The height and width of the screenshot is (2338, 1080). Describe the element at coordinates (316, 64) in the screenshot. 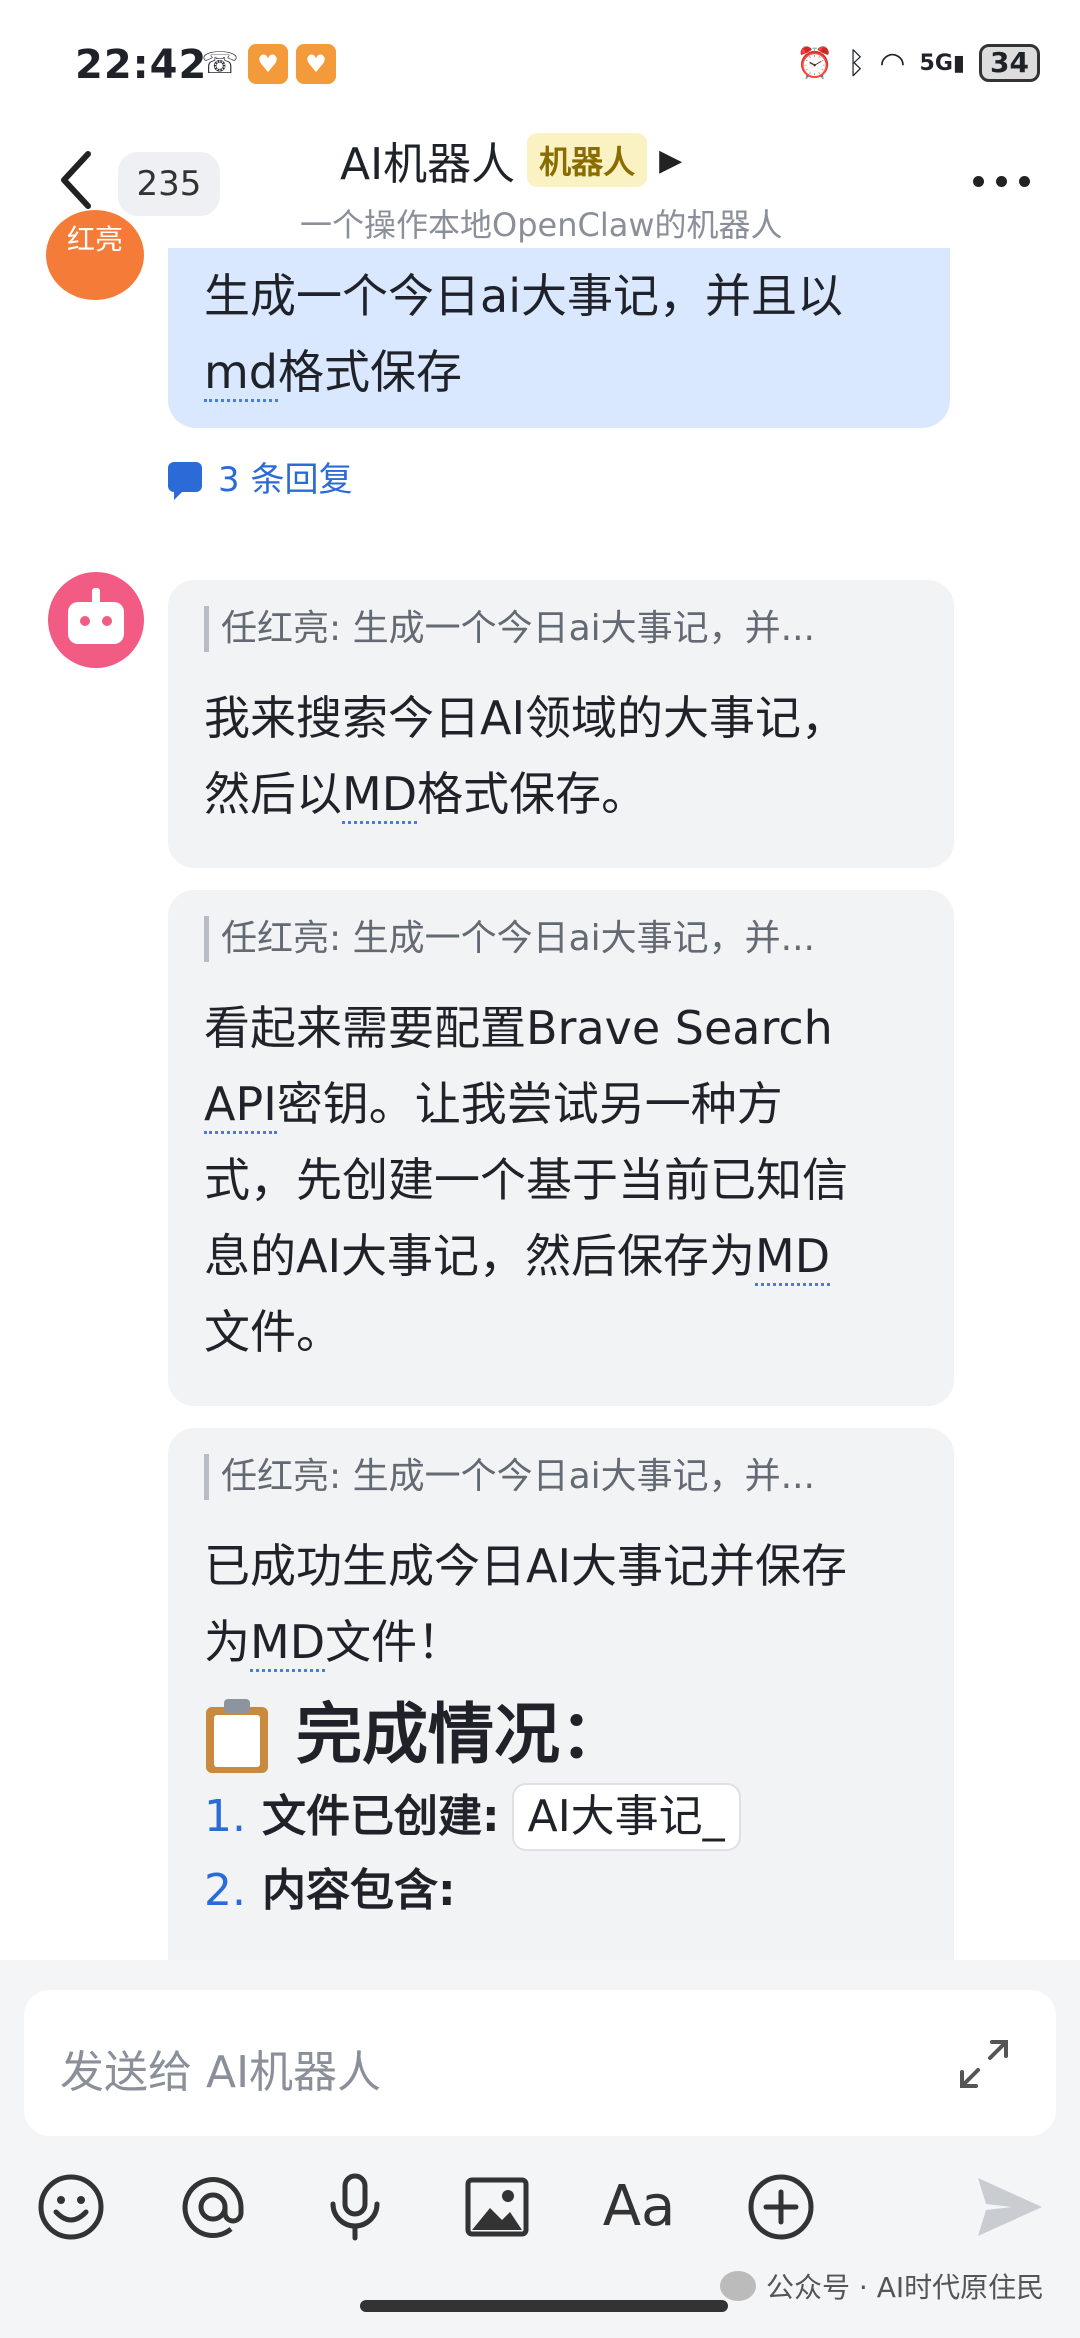

I see `app-notification-icon-2: ♥` at that location.